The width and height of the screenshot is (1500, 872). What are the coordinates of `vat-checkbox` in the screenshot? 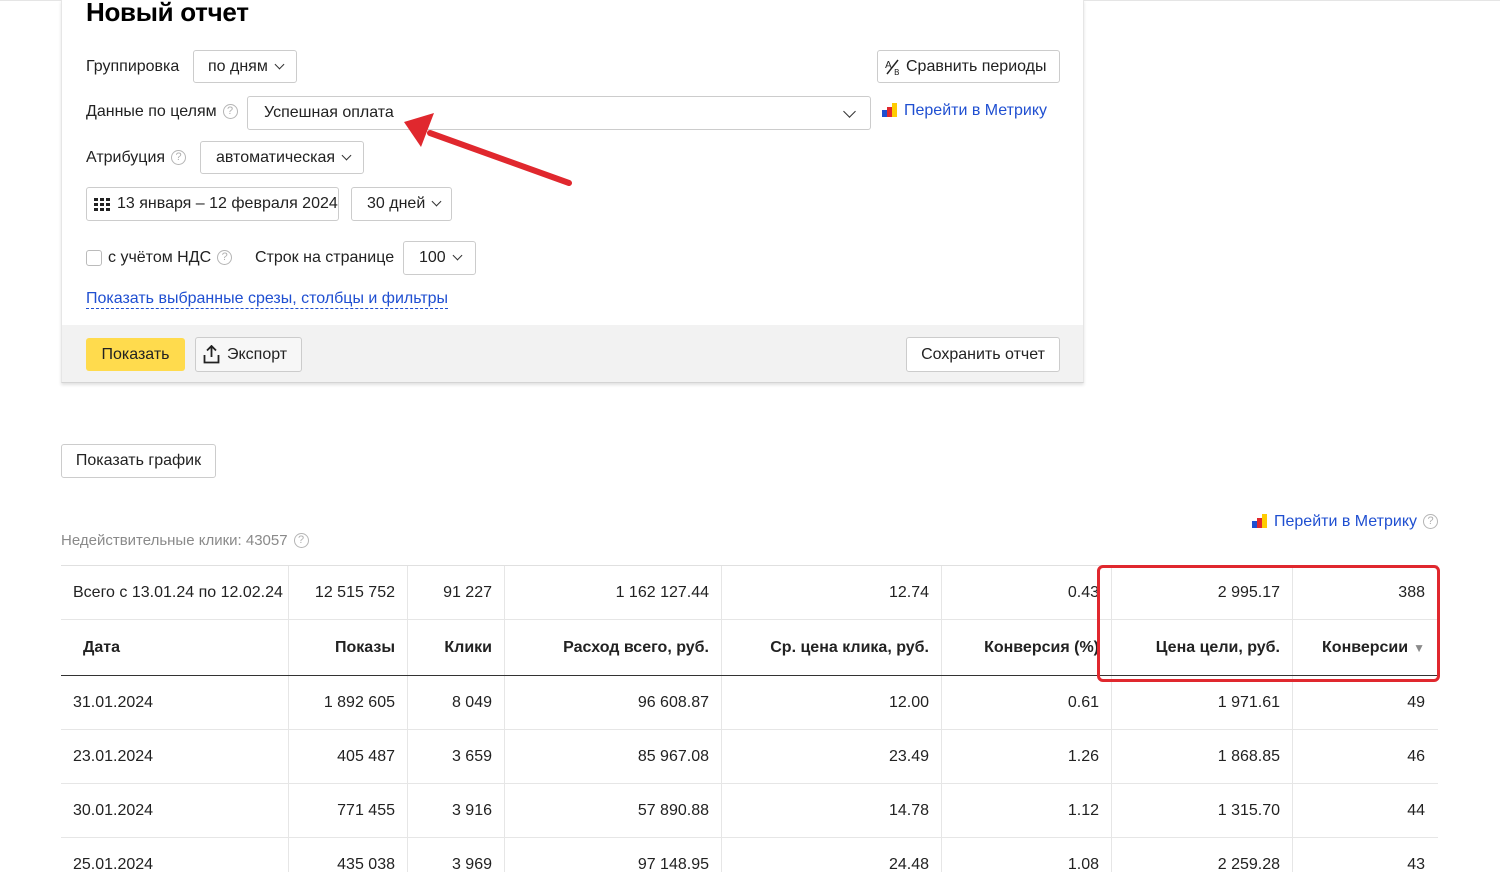 It's located at (94, 258).